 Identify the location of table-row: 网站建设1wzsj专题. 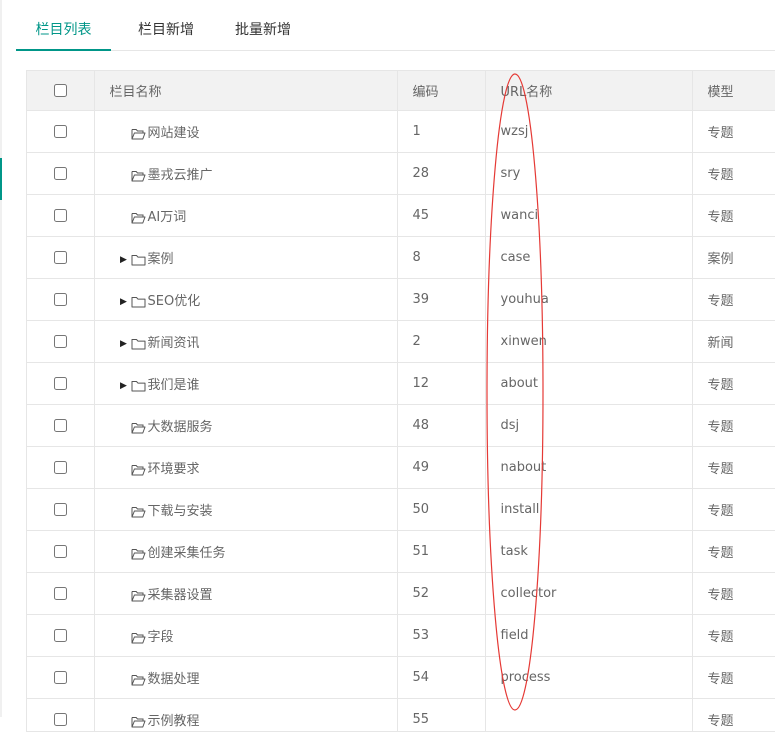
(401, 132).